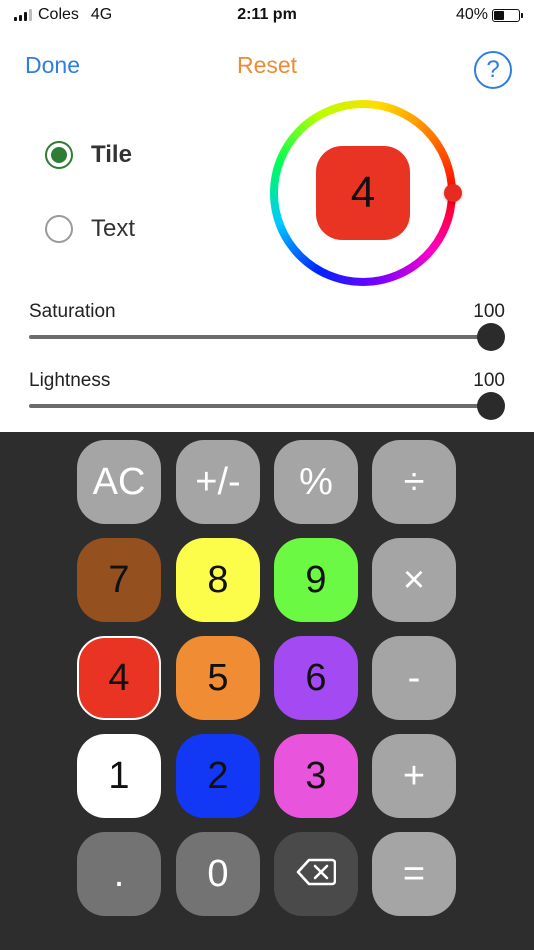 The width and height of the screenshot is (534, 950). I want to click on backspace-icon, so click(316, 874).